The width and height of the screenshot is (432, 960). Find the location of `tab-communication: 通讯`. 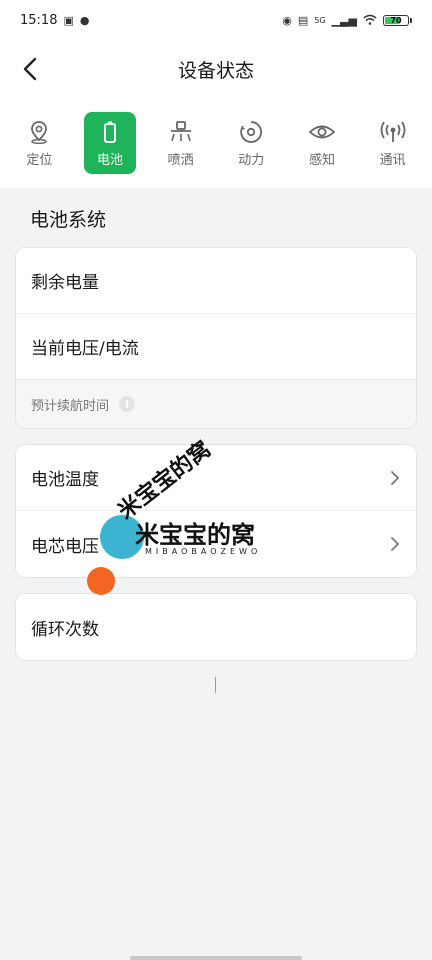

tab-communication: 通讯 is located at coordinates (393, 143).